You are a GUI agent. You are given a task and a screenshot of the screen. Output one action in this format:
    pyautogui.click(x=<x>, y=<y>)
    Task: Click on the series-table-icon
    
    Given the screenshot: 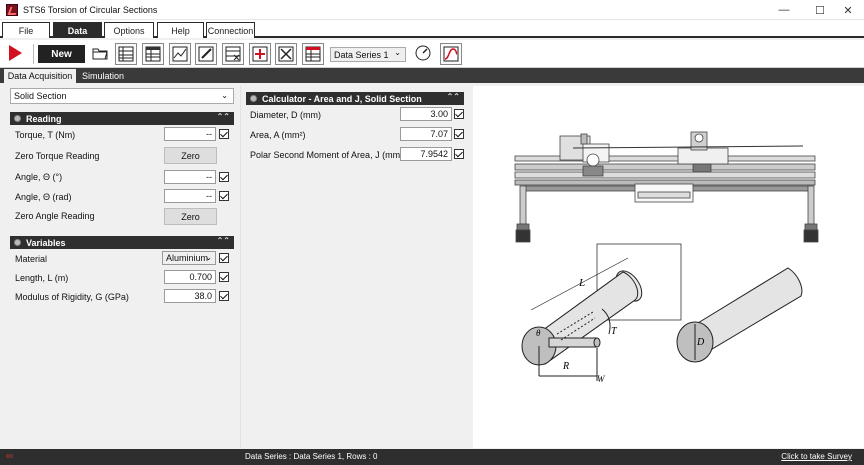 What is the action you would take?
    pyautogui.click(x=313, y=54)
    